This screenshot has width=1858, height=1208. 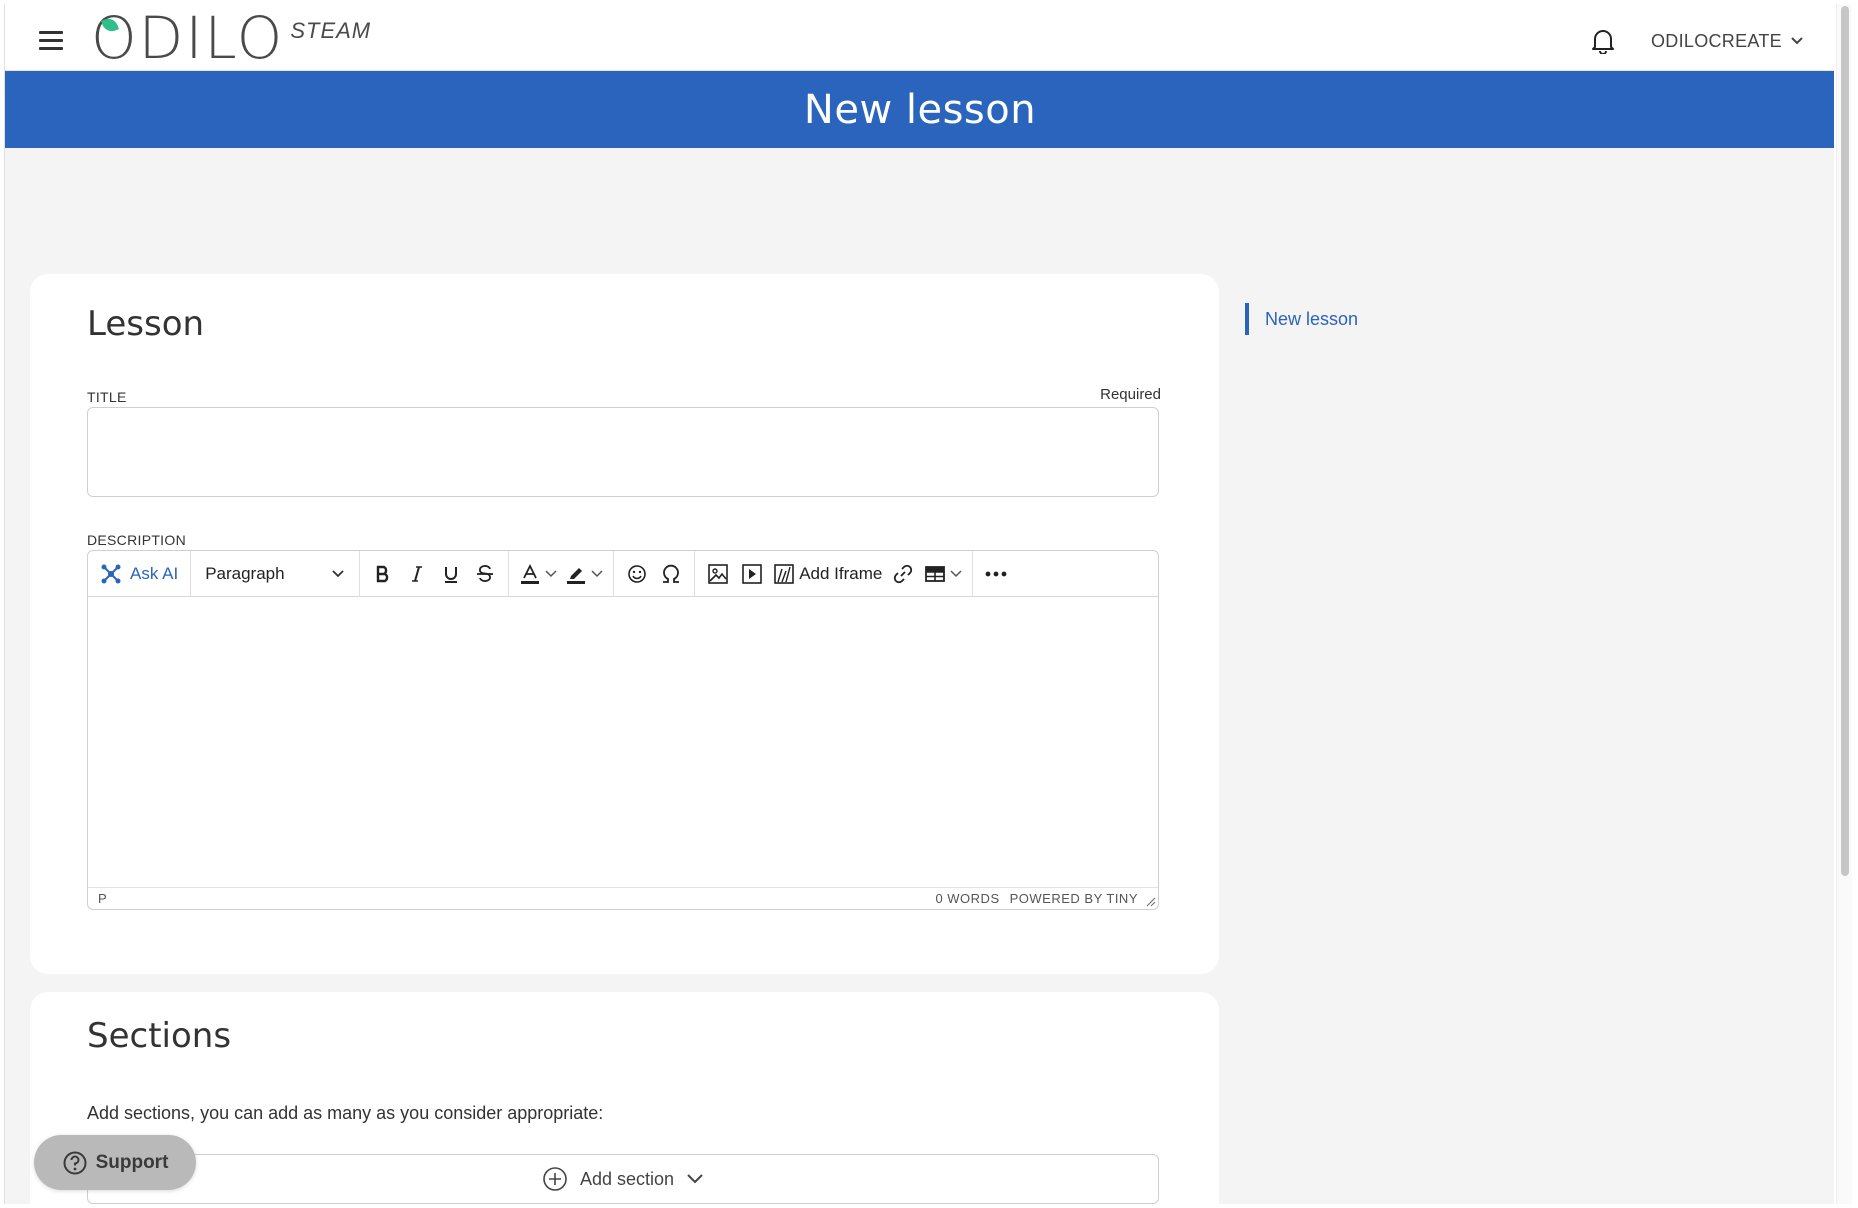 I want to click on toolbar-group-insert-chars, so click(x=655, y=573).